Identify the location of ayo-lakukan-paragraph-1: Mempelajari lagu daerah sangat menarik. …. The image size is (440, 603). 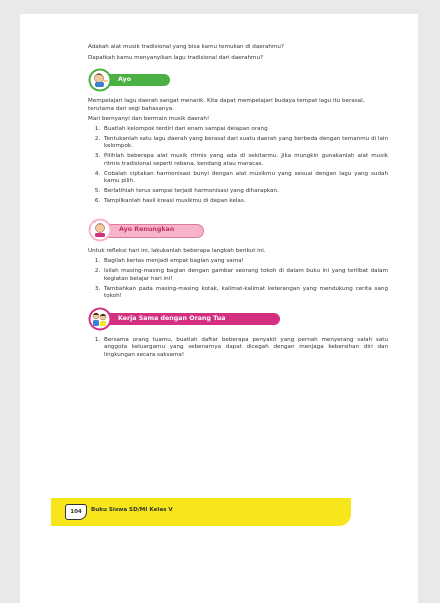
(226, 105).